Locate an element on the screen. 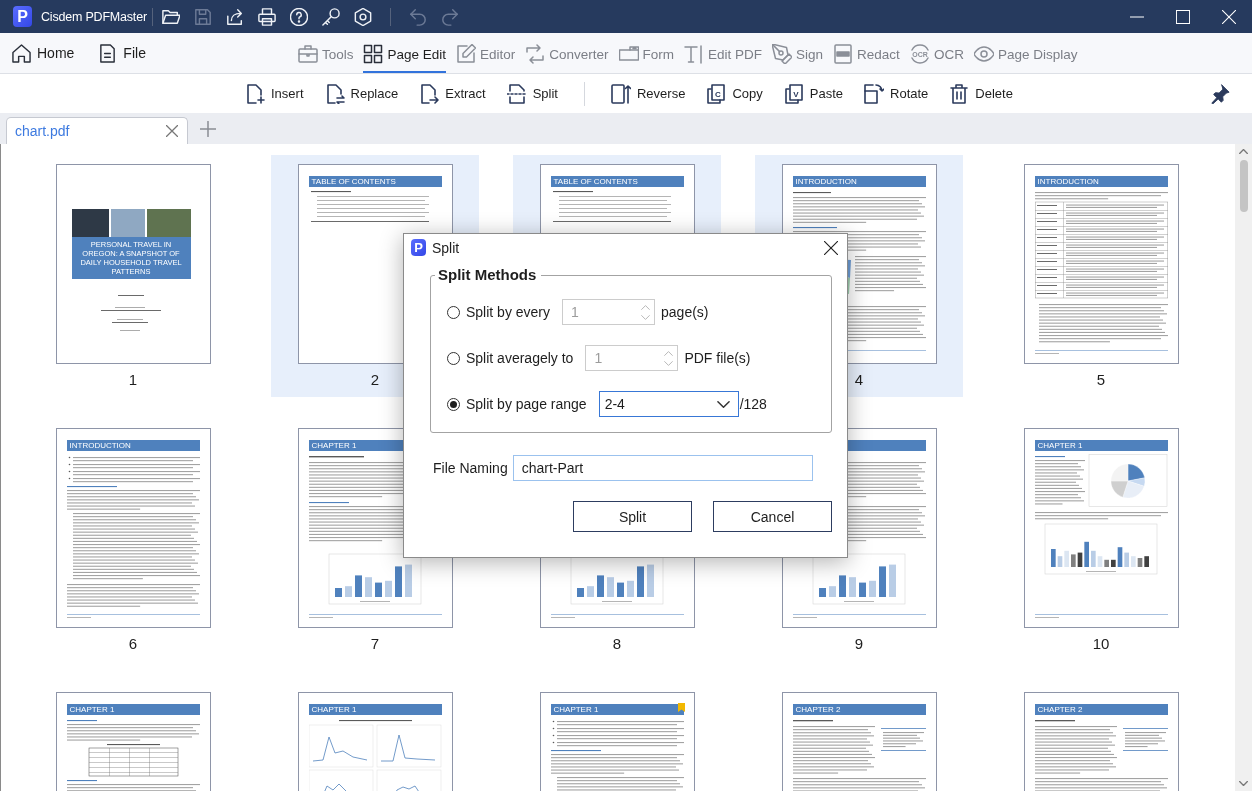  toolbar-button: Delete is located at coordinates (981, 93).